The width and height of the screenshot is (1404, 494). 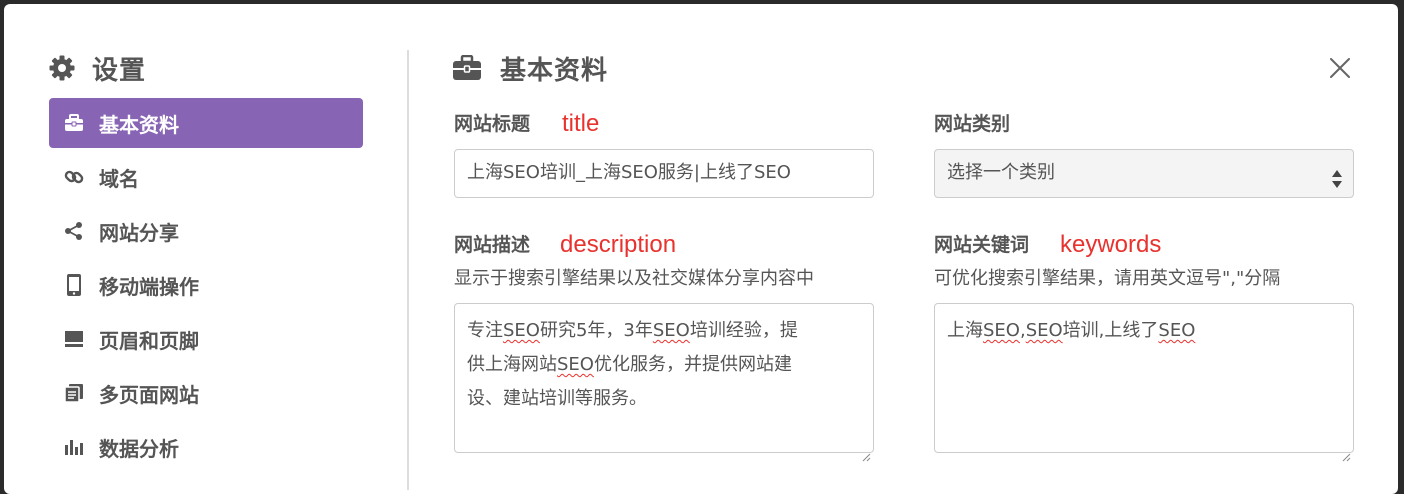 I want to click on select-arrows-icon, so click(x=1337, y=175).